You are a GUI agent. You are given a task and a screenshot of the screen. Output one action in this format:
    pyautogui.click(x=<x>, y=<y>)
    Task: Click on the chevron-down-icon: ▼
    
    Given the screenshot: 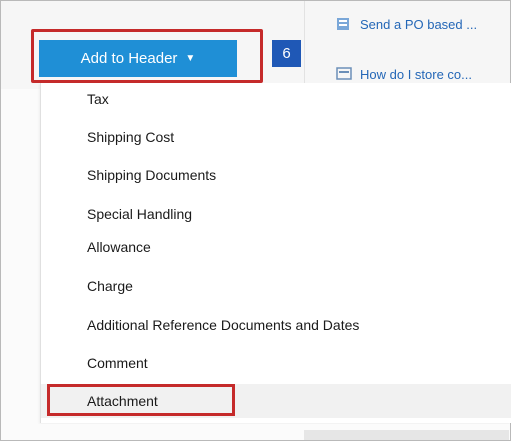 What is the action you would take?
    pyautogui.click(x=190, y=58)
    